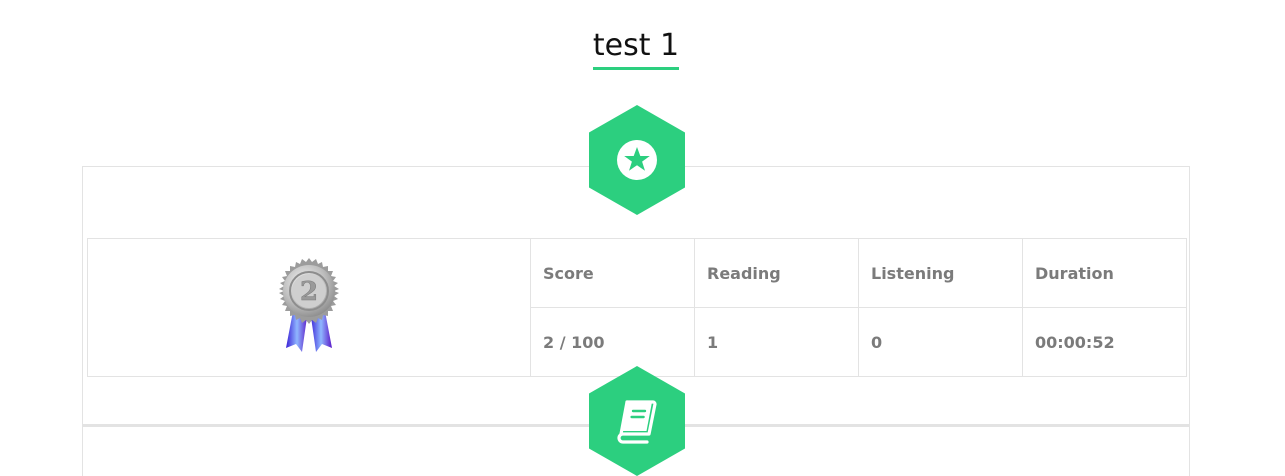 Image resolution: width=1285 pixels, height=476 pixels. I want to click on score-value: 2 / 100, so click(612, 342).